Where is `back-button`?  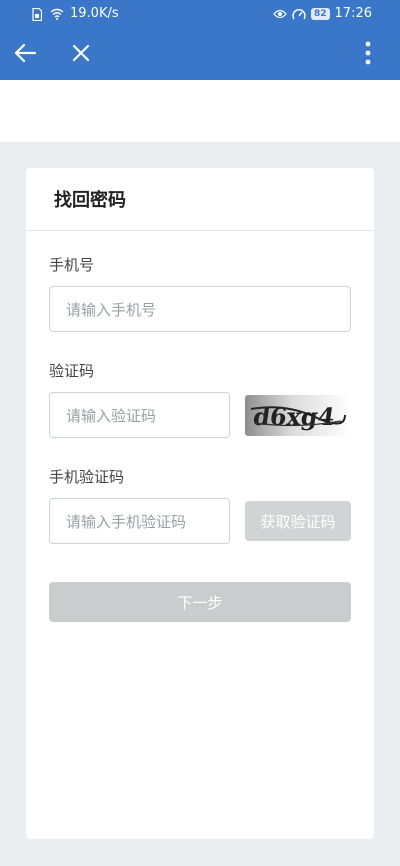 back-button is located at coordinates (25, 53).